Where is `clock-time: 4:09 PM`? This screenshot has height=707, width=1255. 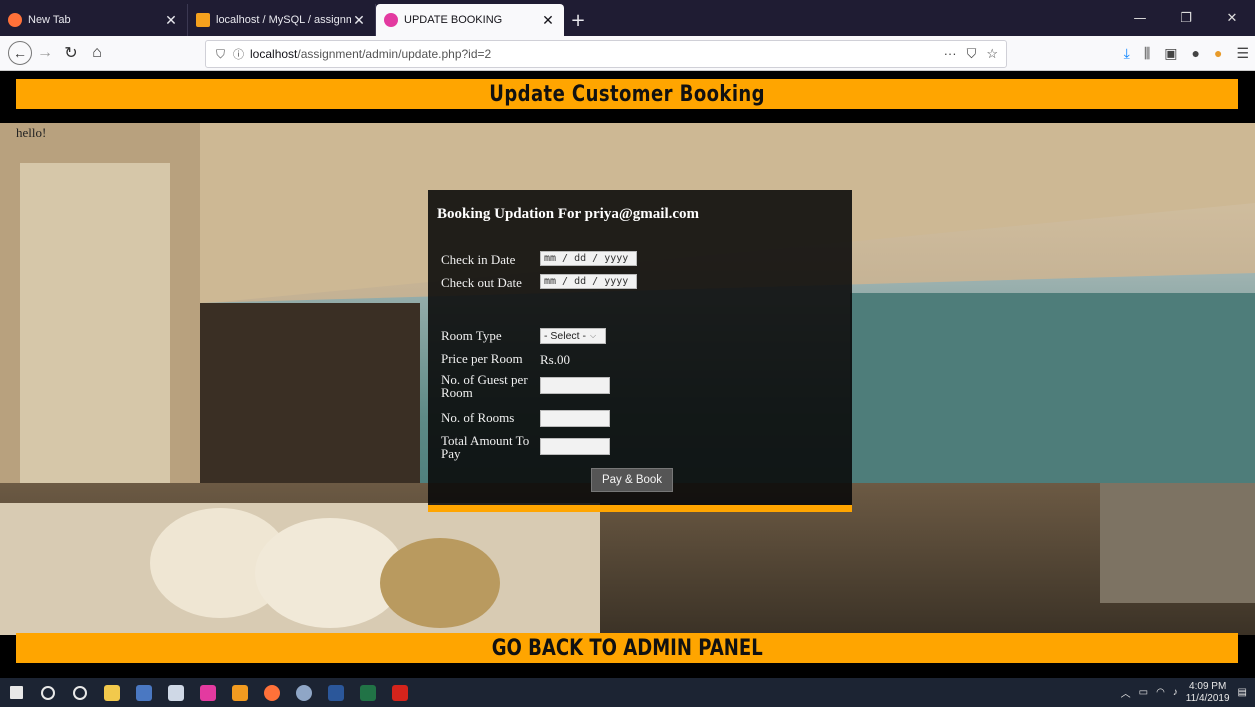
clock-time: 4:09 PM is located at coordinates (1208, 686).